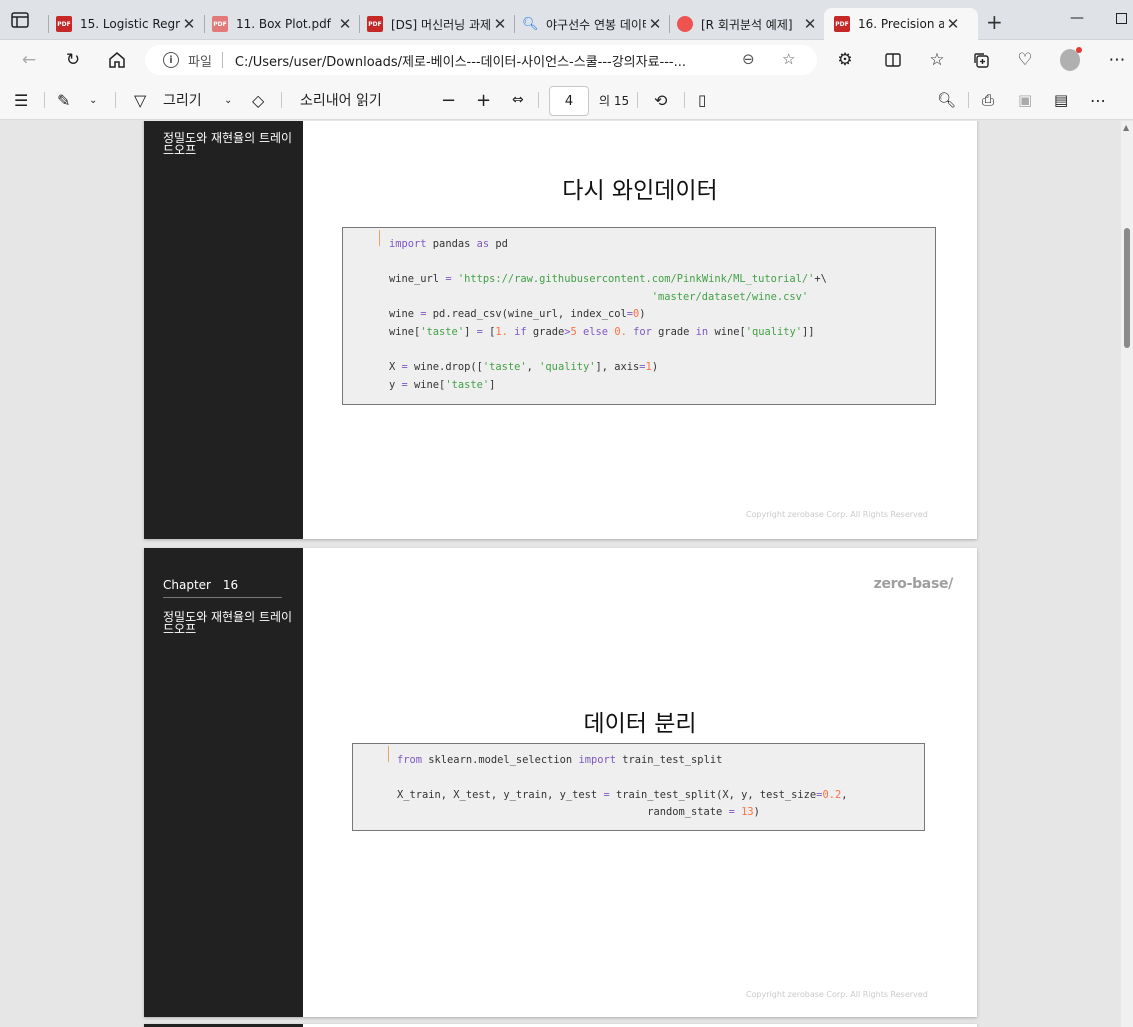  What do you see at coordinates (29, 60) in the screenshot?
I see `back-button: ←` at bounding box center [29, 60].